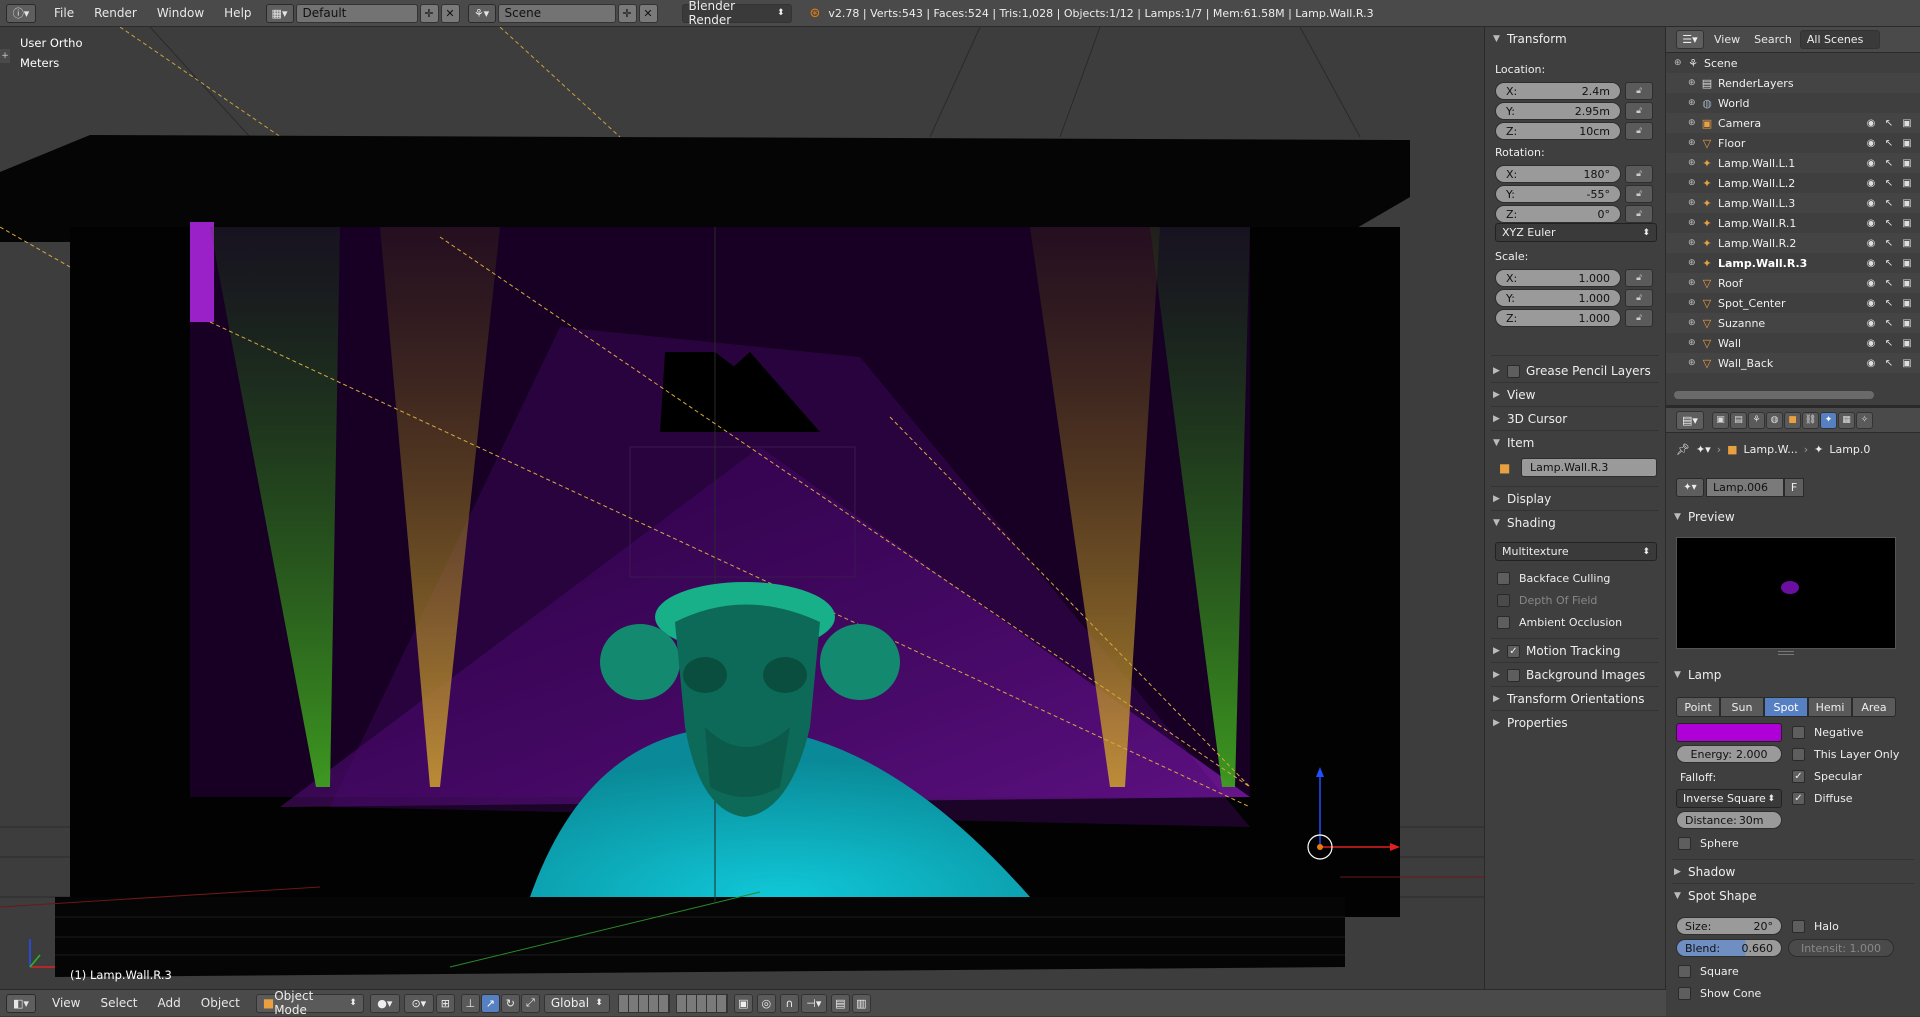 The image size is (1920, 1017). What do you see at coordinates (1786, 653) in the screenshot?
I see `preview-resize-handle` at bounding box center [1786, 653].